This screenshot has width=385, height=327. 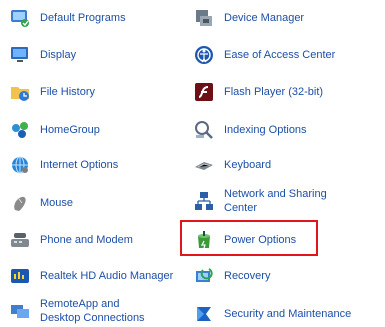 What do you see at coordinates (204, 18) in the screenshot?
I see `device-manager-icon` at bounding box center [204, 18].